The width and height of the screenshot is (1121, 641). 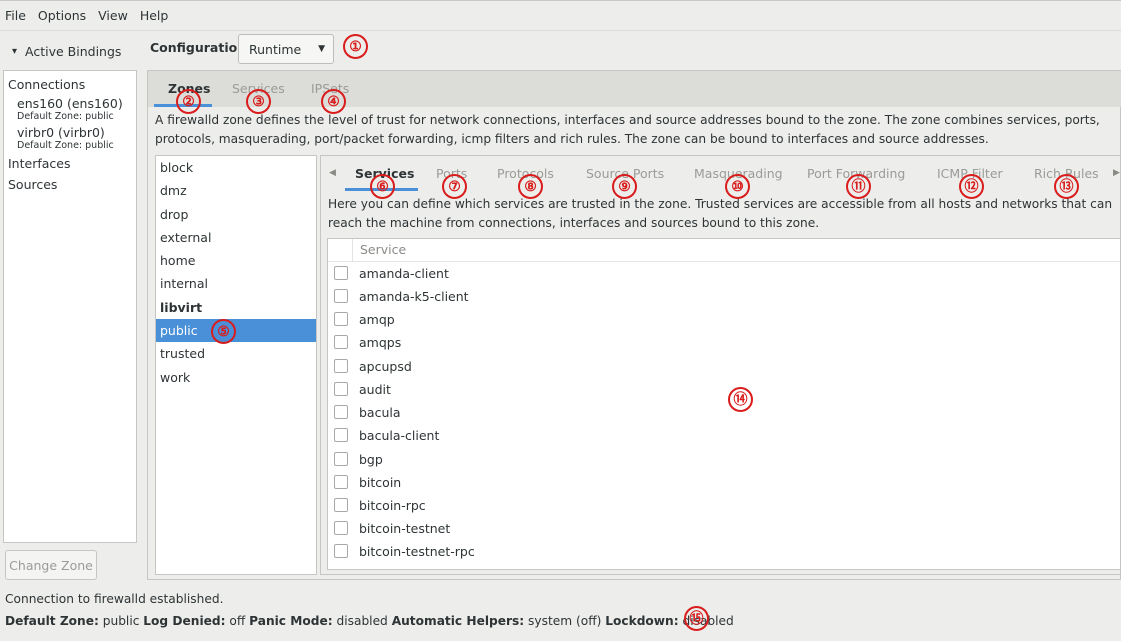 I want to click on table-row: bgp, so click(x=358, y=459).